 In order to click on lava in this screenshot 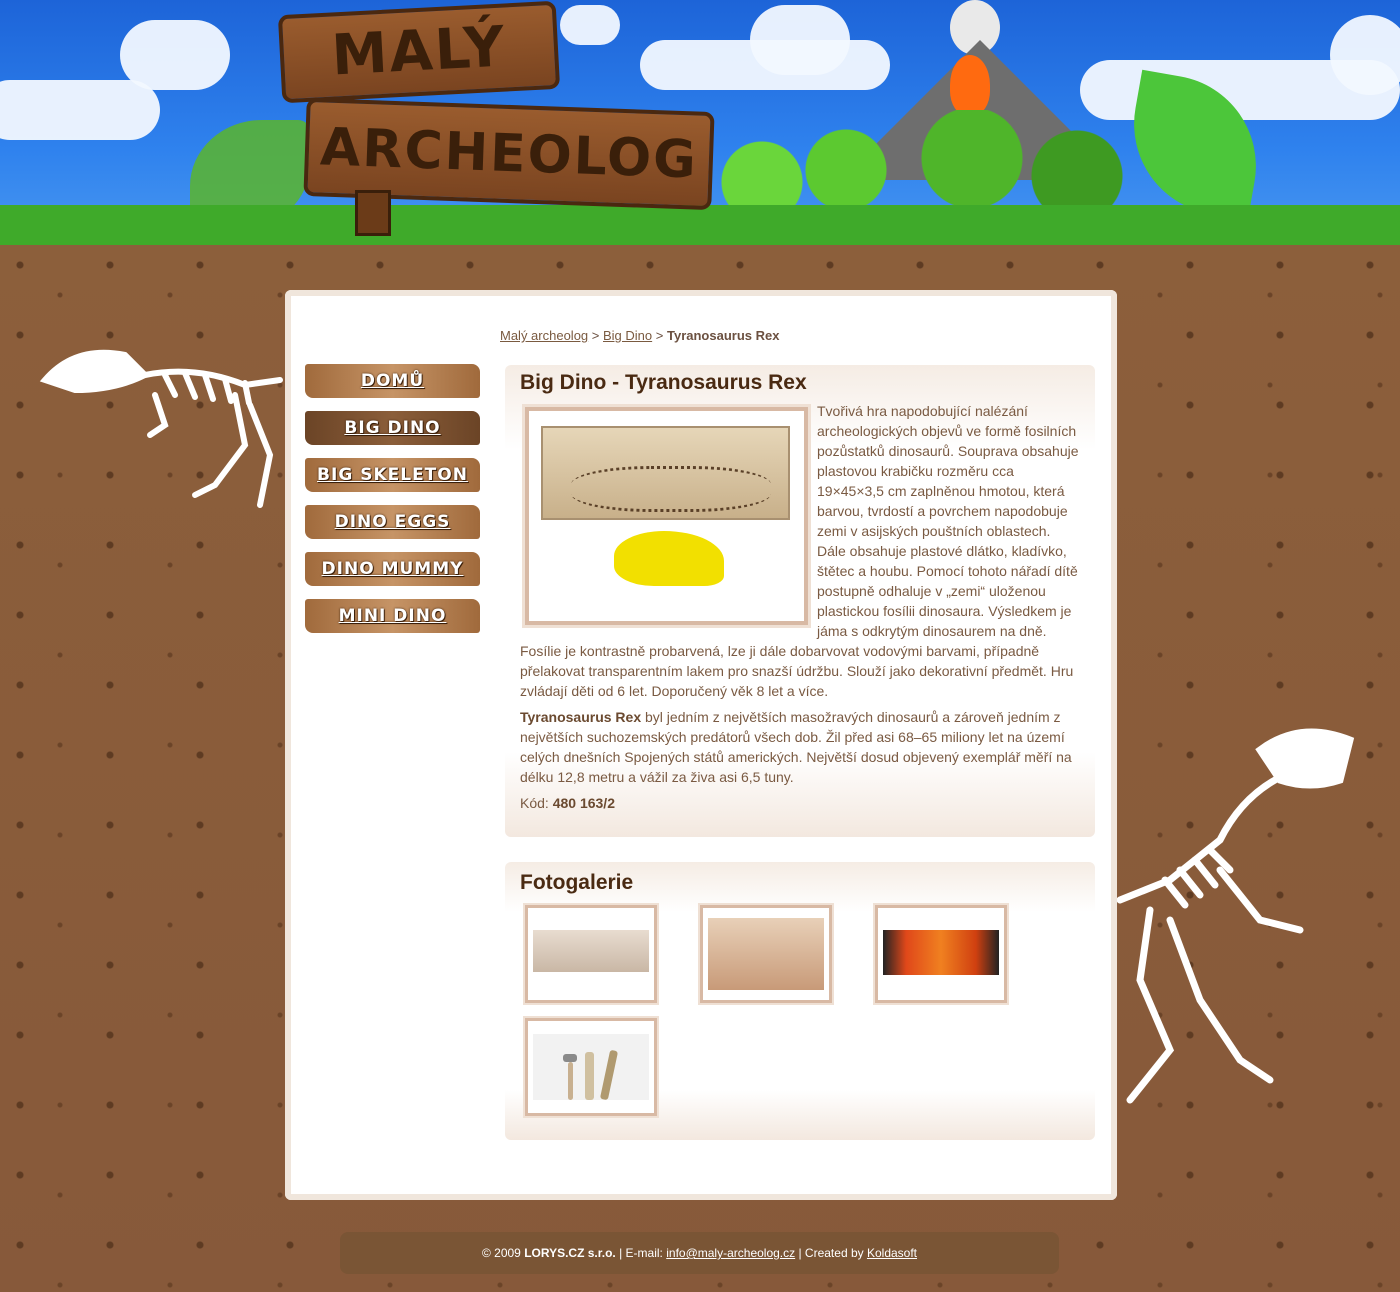, I will do `click(970, 85)`.